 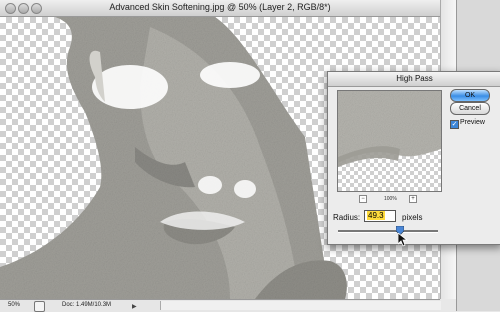 What do you see at coordinates (14, 305) in the screenshot?
I see `zoom-level: 50%` at bounding box center [14, 305].